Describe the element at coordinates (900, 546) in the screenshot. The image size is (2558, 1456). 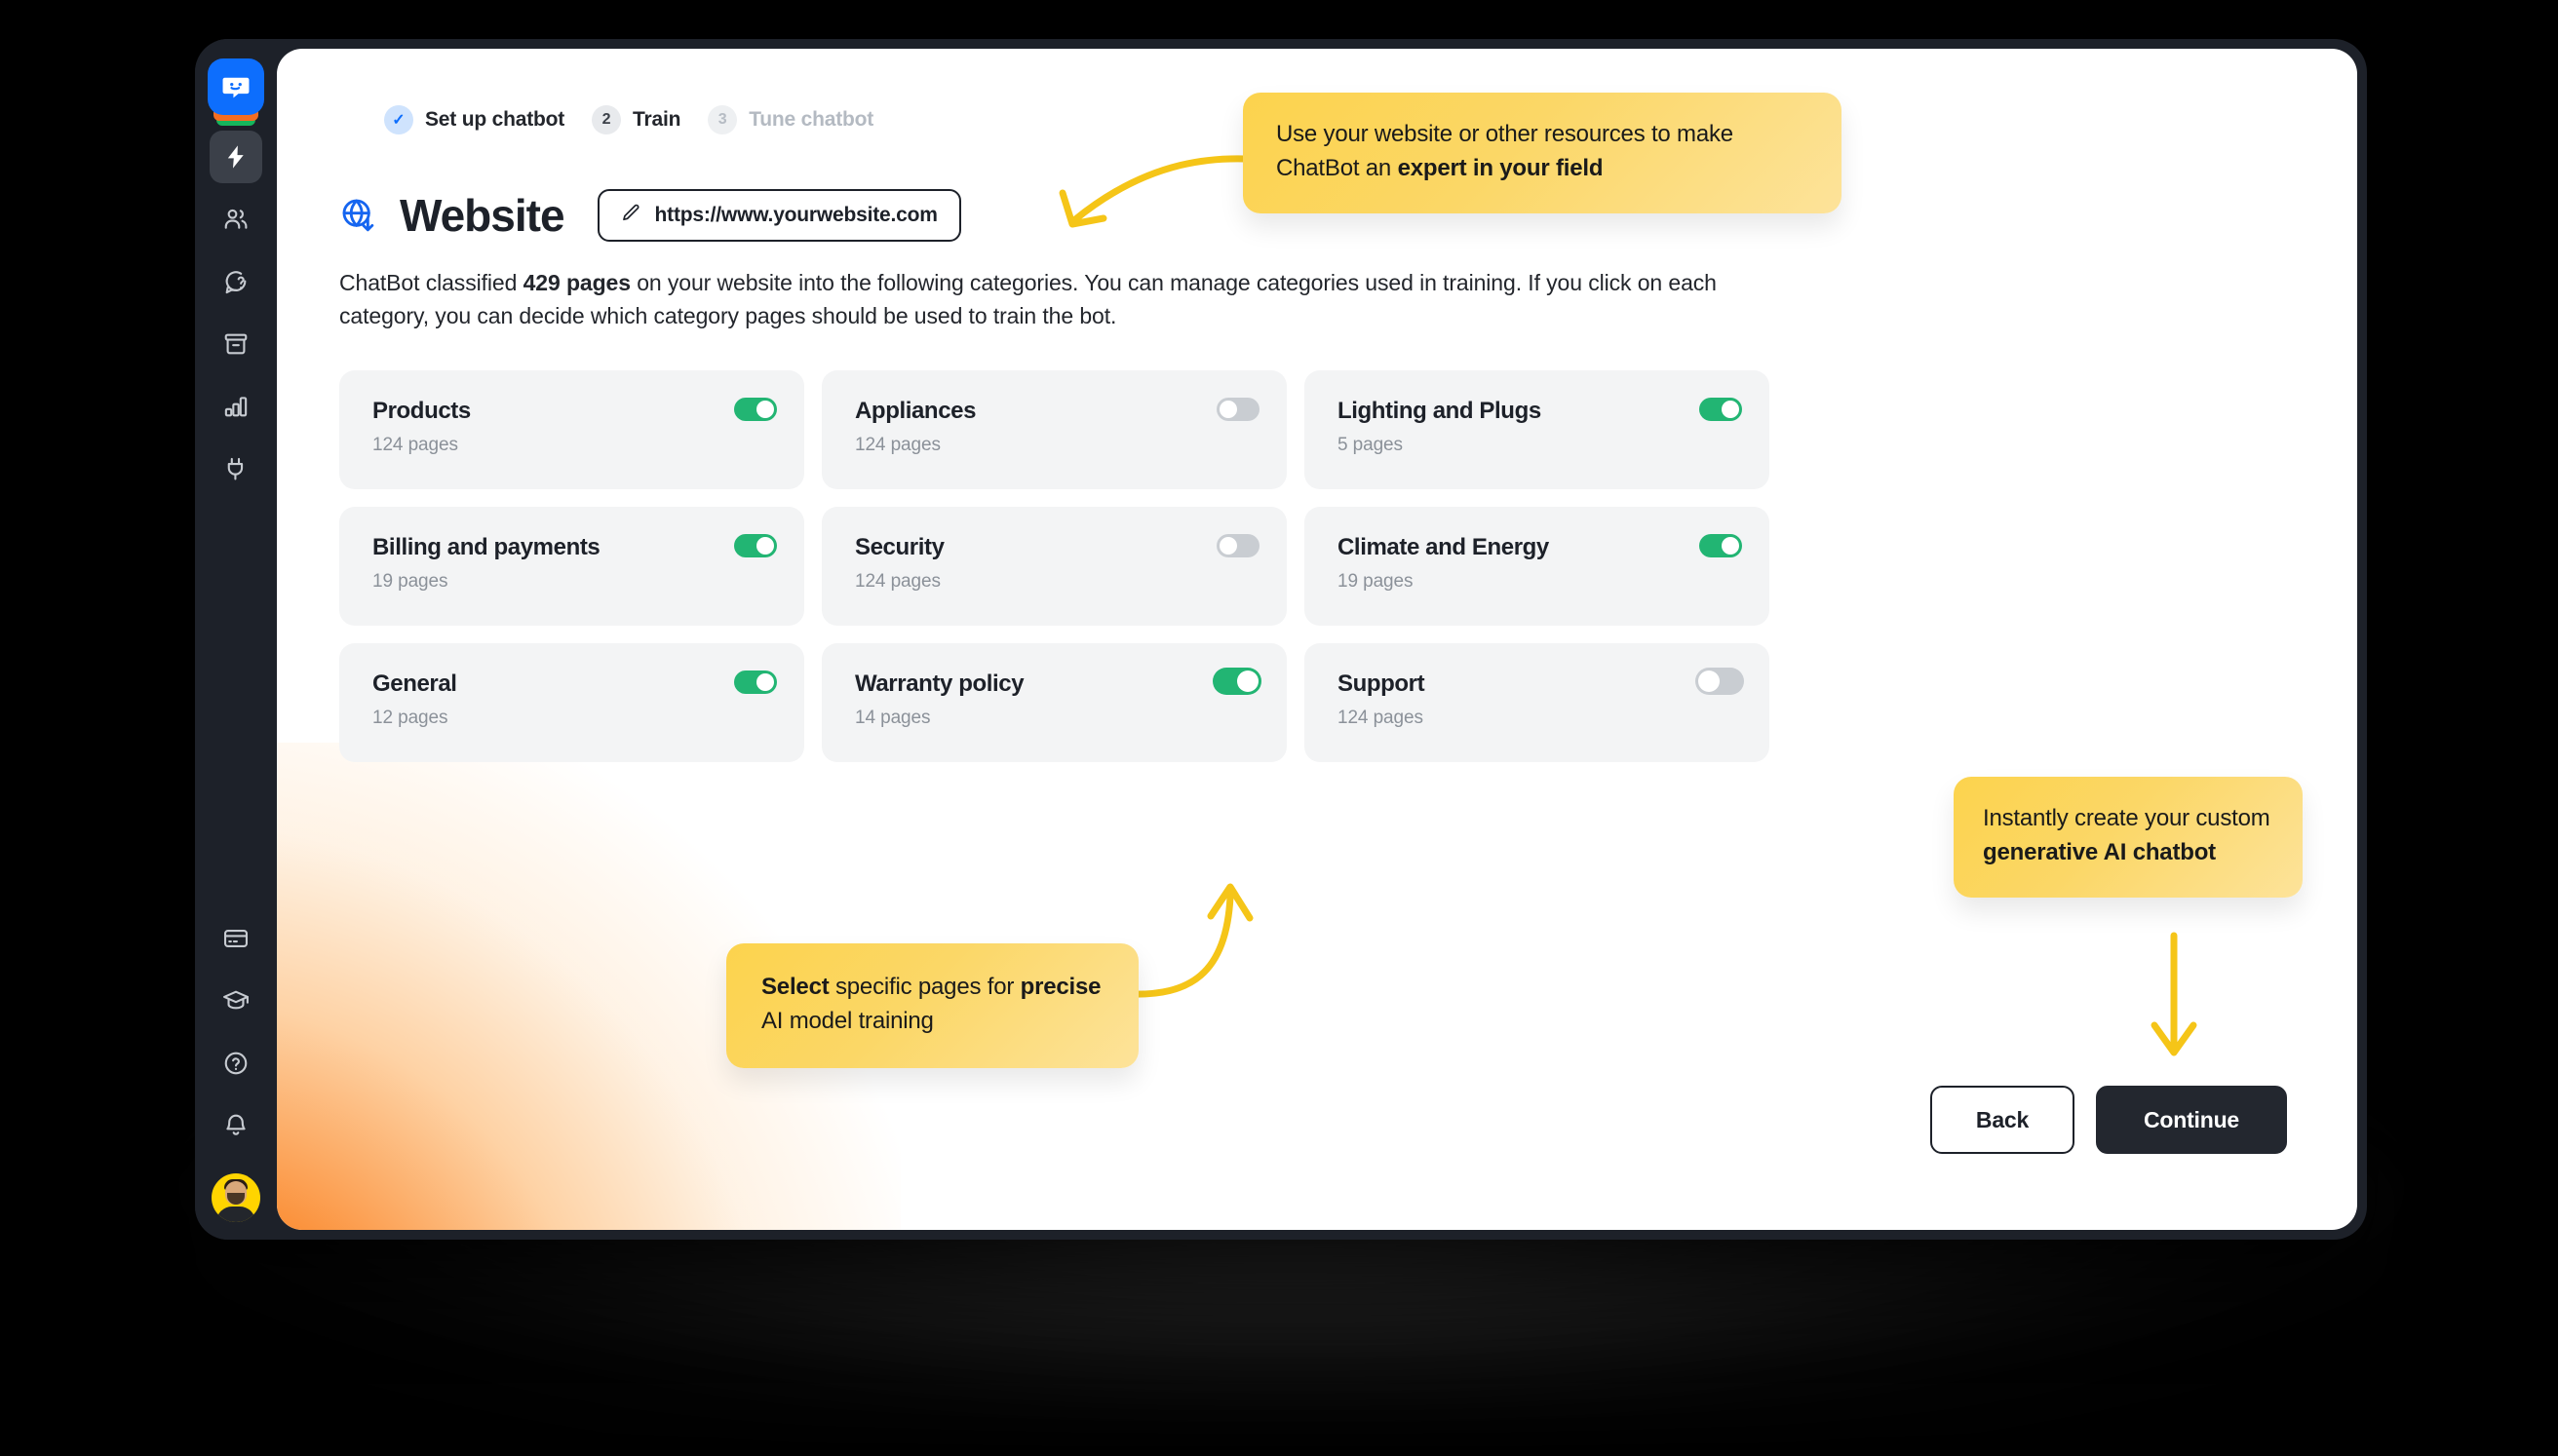
I see `category-name: Security` at that location.